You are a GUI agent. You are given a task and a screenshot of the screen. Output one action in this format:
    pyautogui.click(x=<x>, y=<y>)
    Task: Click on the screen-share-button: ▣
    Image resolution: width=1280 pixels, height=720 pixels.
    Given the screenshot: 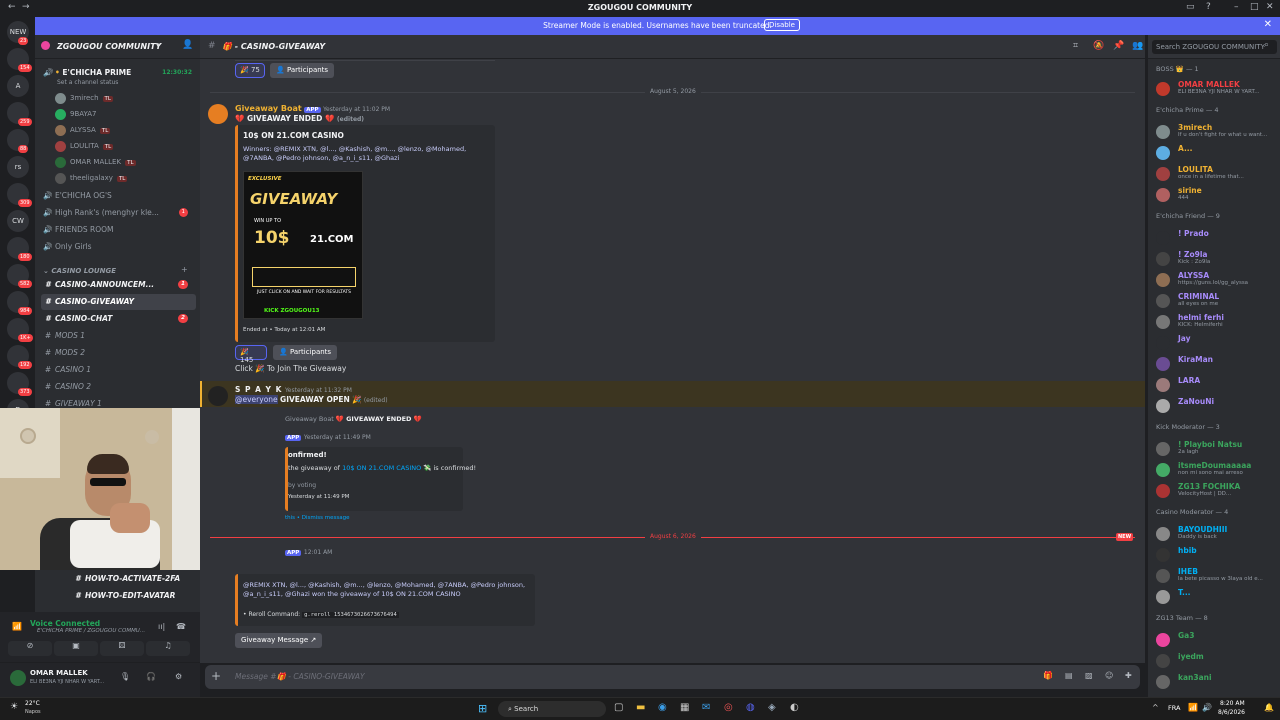 What is the action you would take?
    pyautogui.click(x=76, y=648)
    